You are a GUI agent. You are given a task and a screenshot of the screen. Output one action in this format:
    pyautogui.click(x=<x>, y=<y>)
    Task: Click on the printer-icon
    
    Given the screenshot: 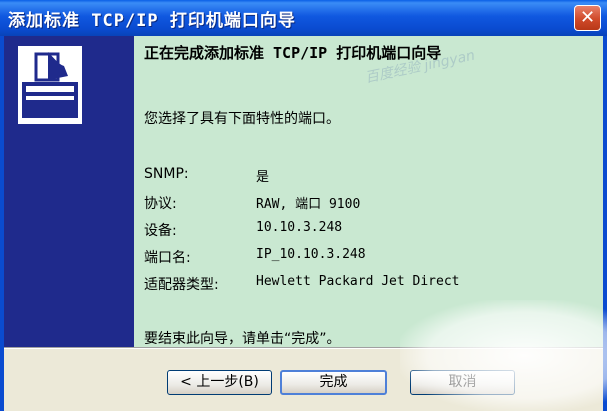 What is the action you would take?
    pyautogui.click(x=50, y=85)
    